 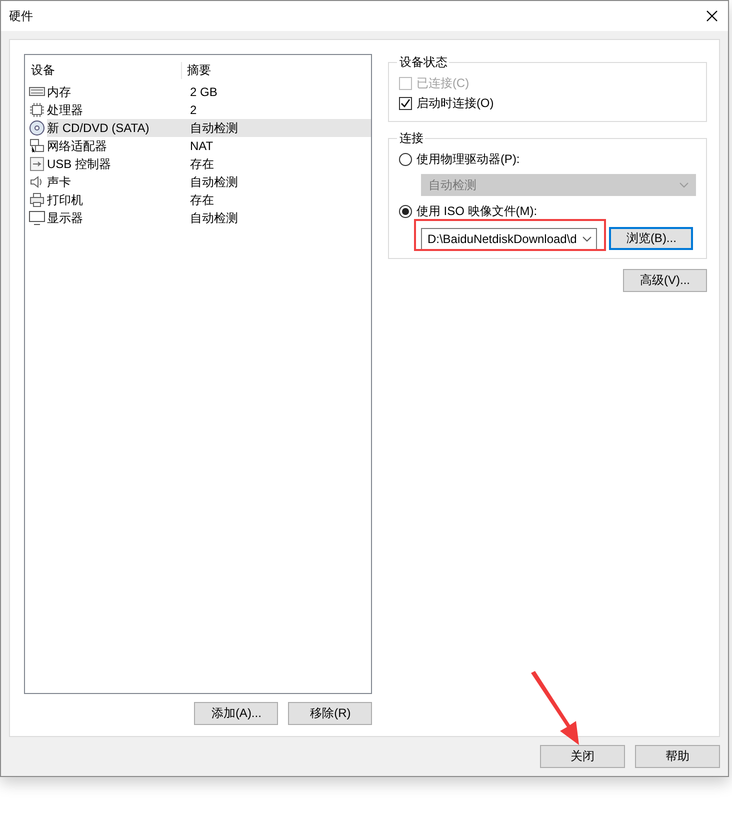 What do you see at coordinates (277, 70) in the screenshot?
I see `column-header: 摘要` at bounding box center [277, 70].